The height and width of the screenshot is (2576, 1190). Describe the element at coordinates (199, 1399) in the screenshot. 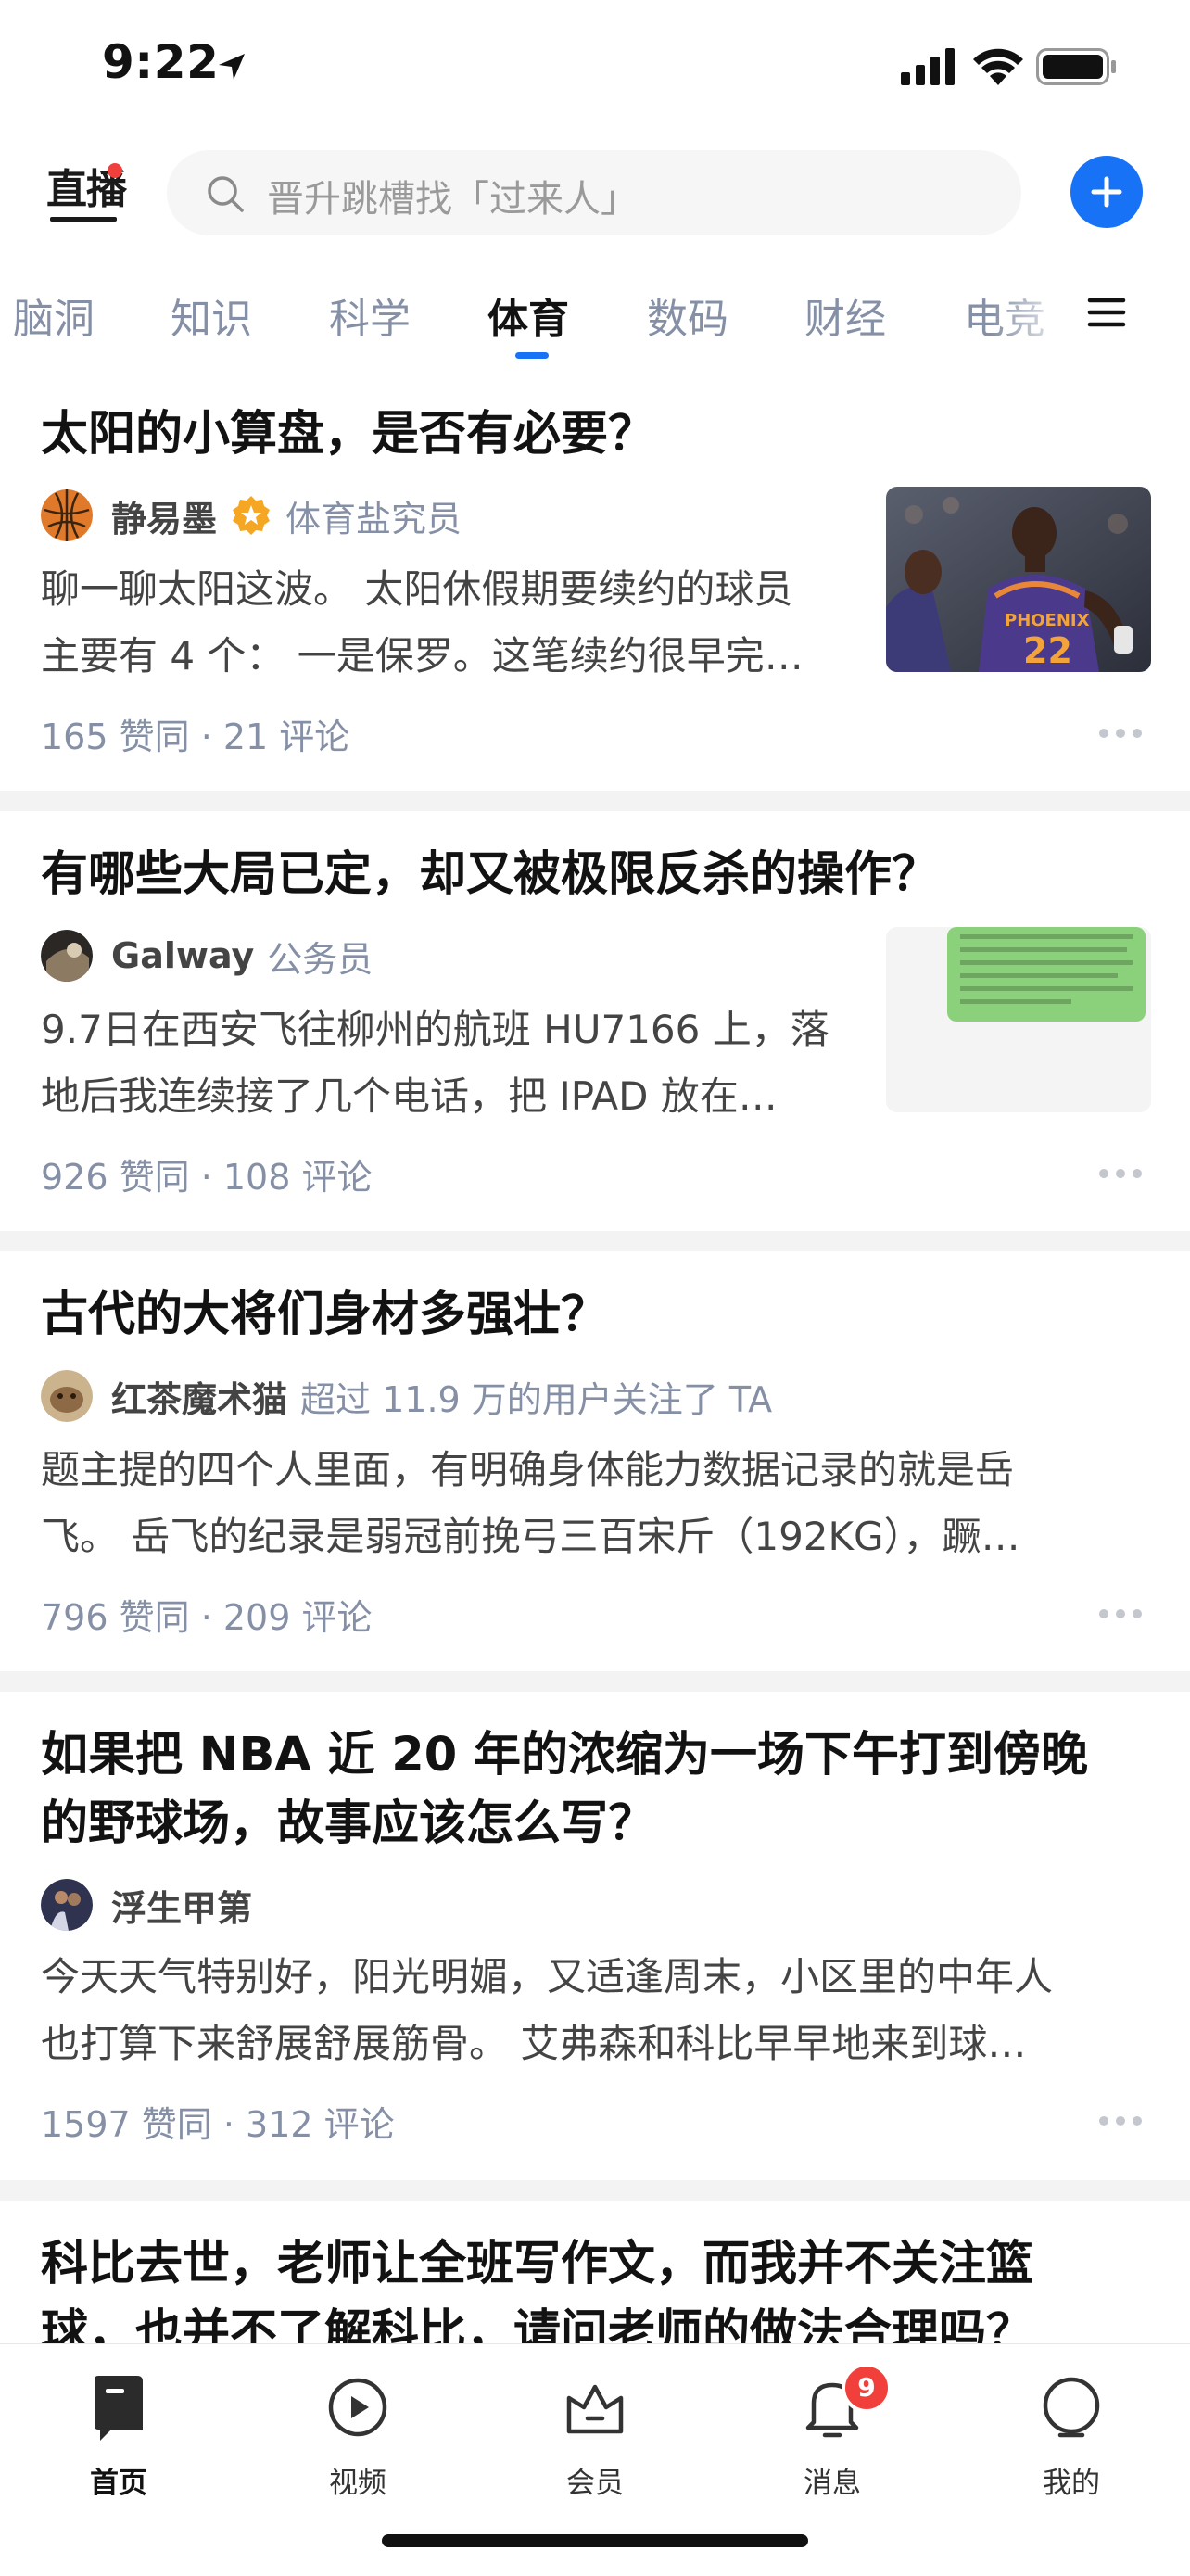

I see `author-name: 红茶魔术猫` at that location.